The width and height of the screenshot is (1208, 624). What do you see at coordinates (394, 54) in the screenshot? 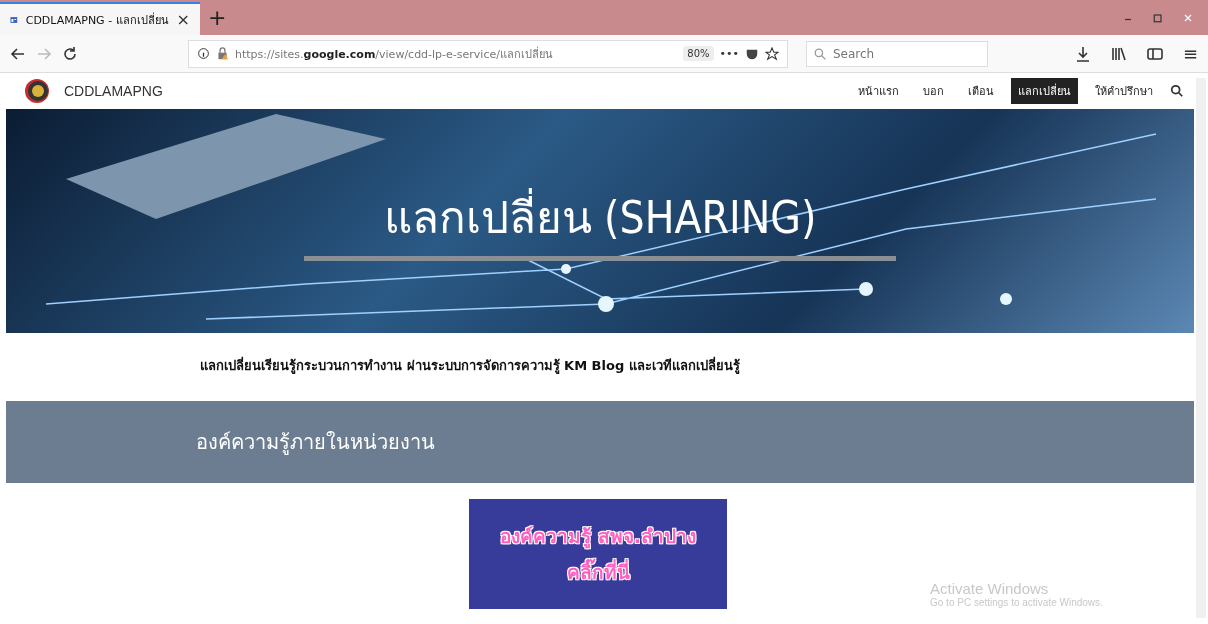
I see `url-text: https://sites.google.com/view/cdd-lp-e-service/แลกเปลี่ยน` at bounding box center [394, 54].